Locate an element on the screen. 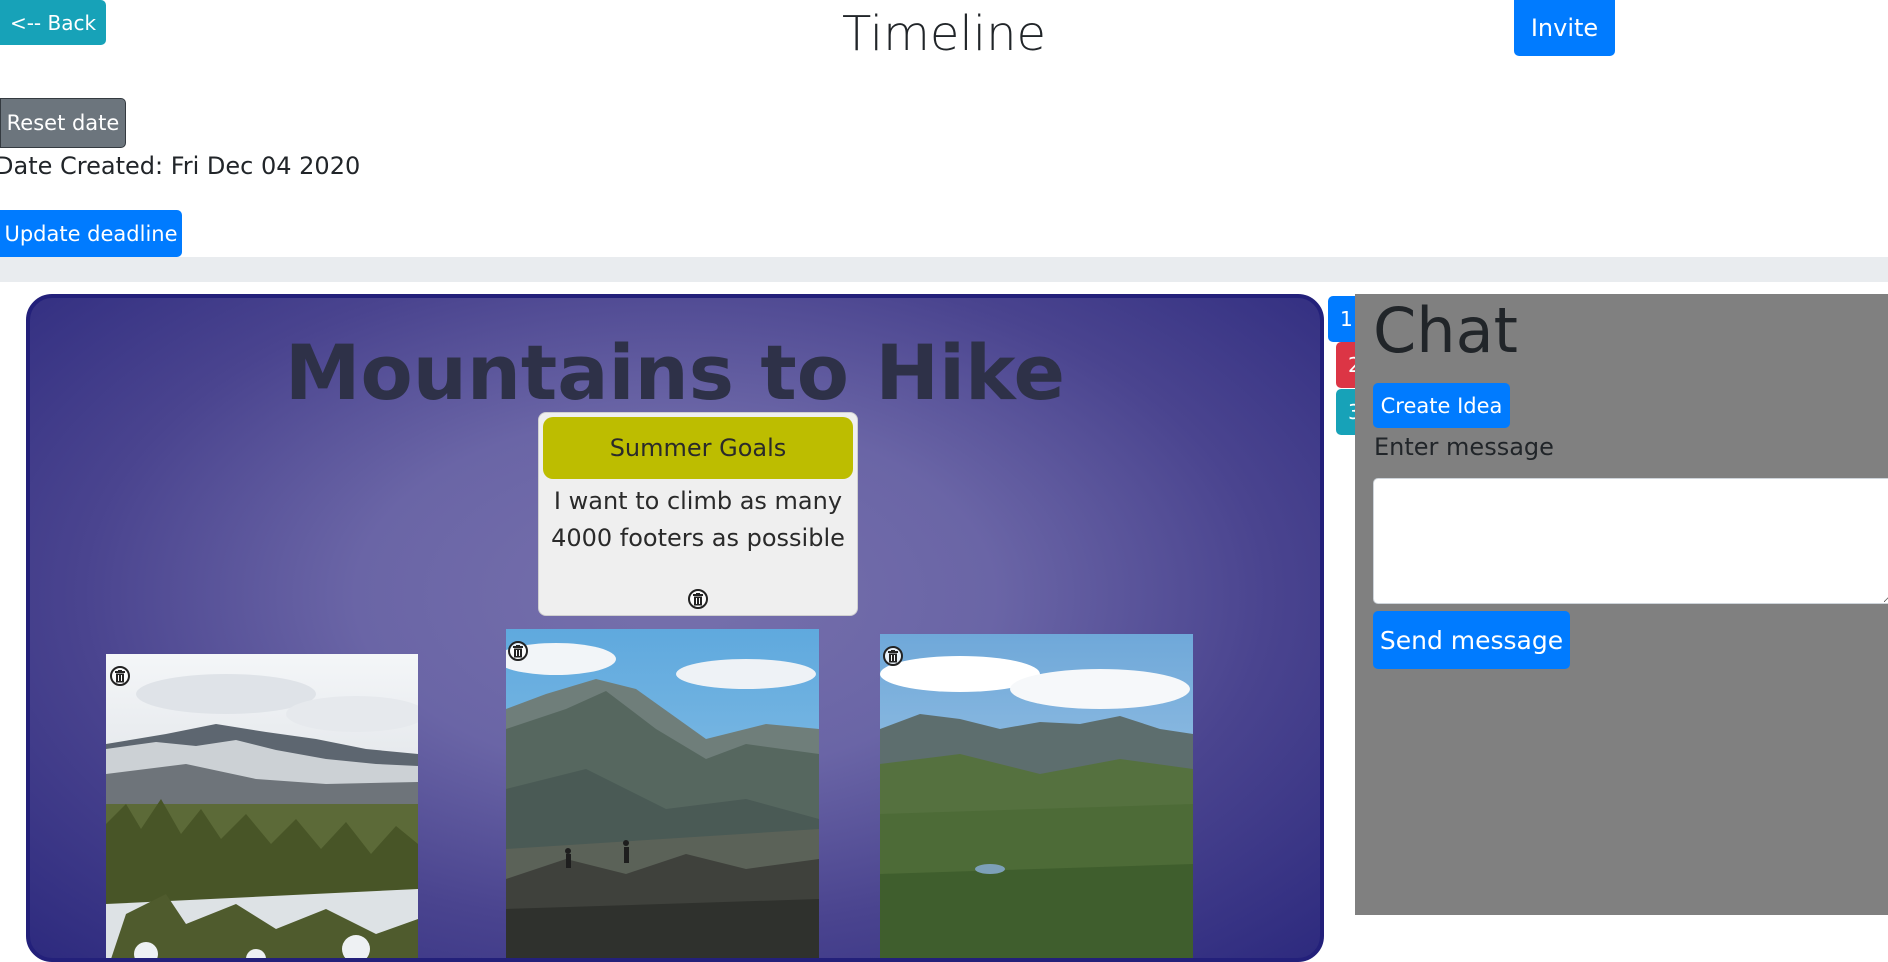  tab-1: 1 is located at coordinates (1343, 319).